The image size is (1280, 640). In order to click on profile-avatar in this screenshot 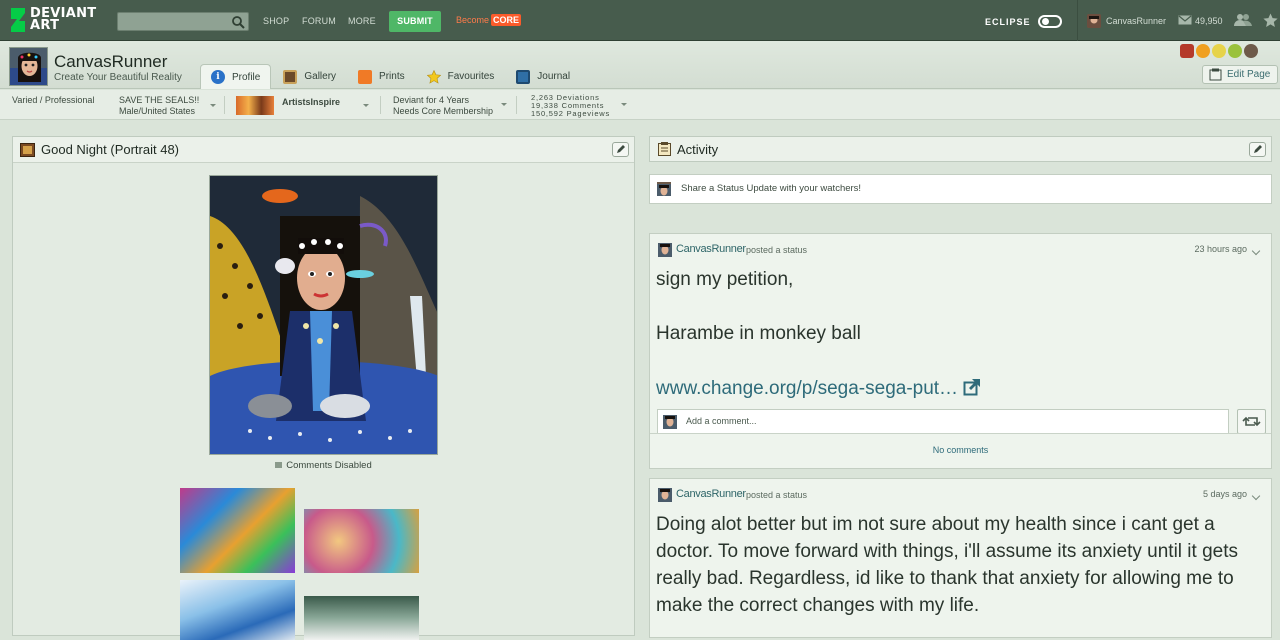, I will do `click(28, 66)`.